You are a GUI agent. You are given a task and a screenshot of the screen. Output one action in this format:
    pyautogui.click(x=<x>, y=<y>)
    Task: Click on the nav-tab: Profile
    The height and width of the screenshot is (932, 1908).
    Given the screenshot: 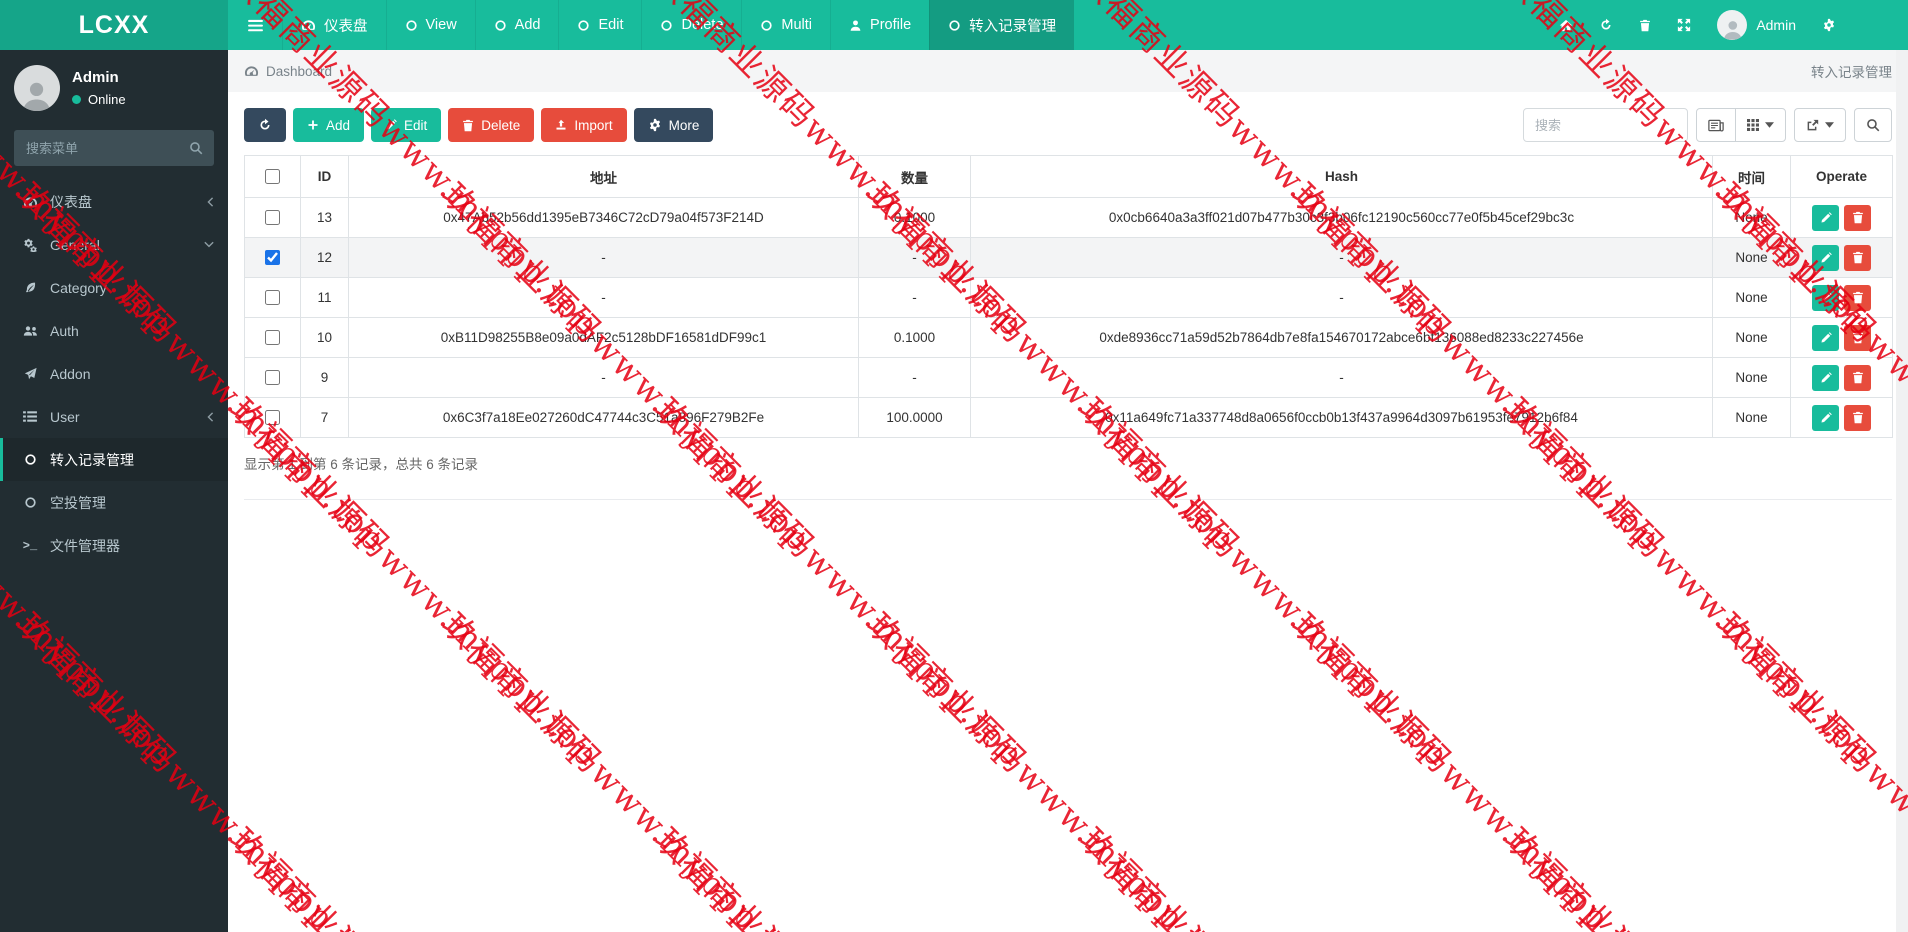 What is the action you would take?
    pyautogui.click(x=879, y=25)
    